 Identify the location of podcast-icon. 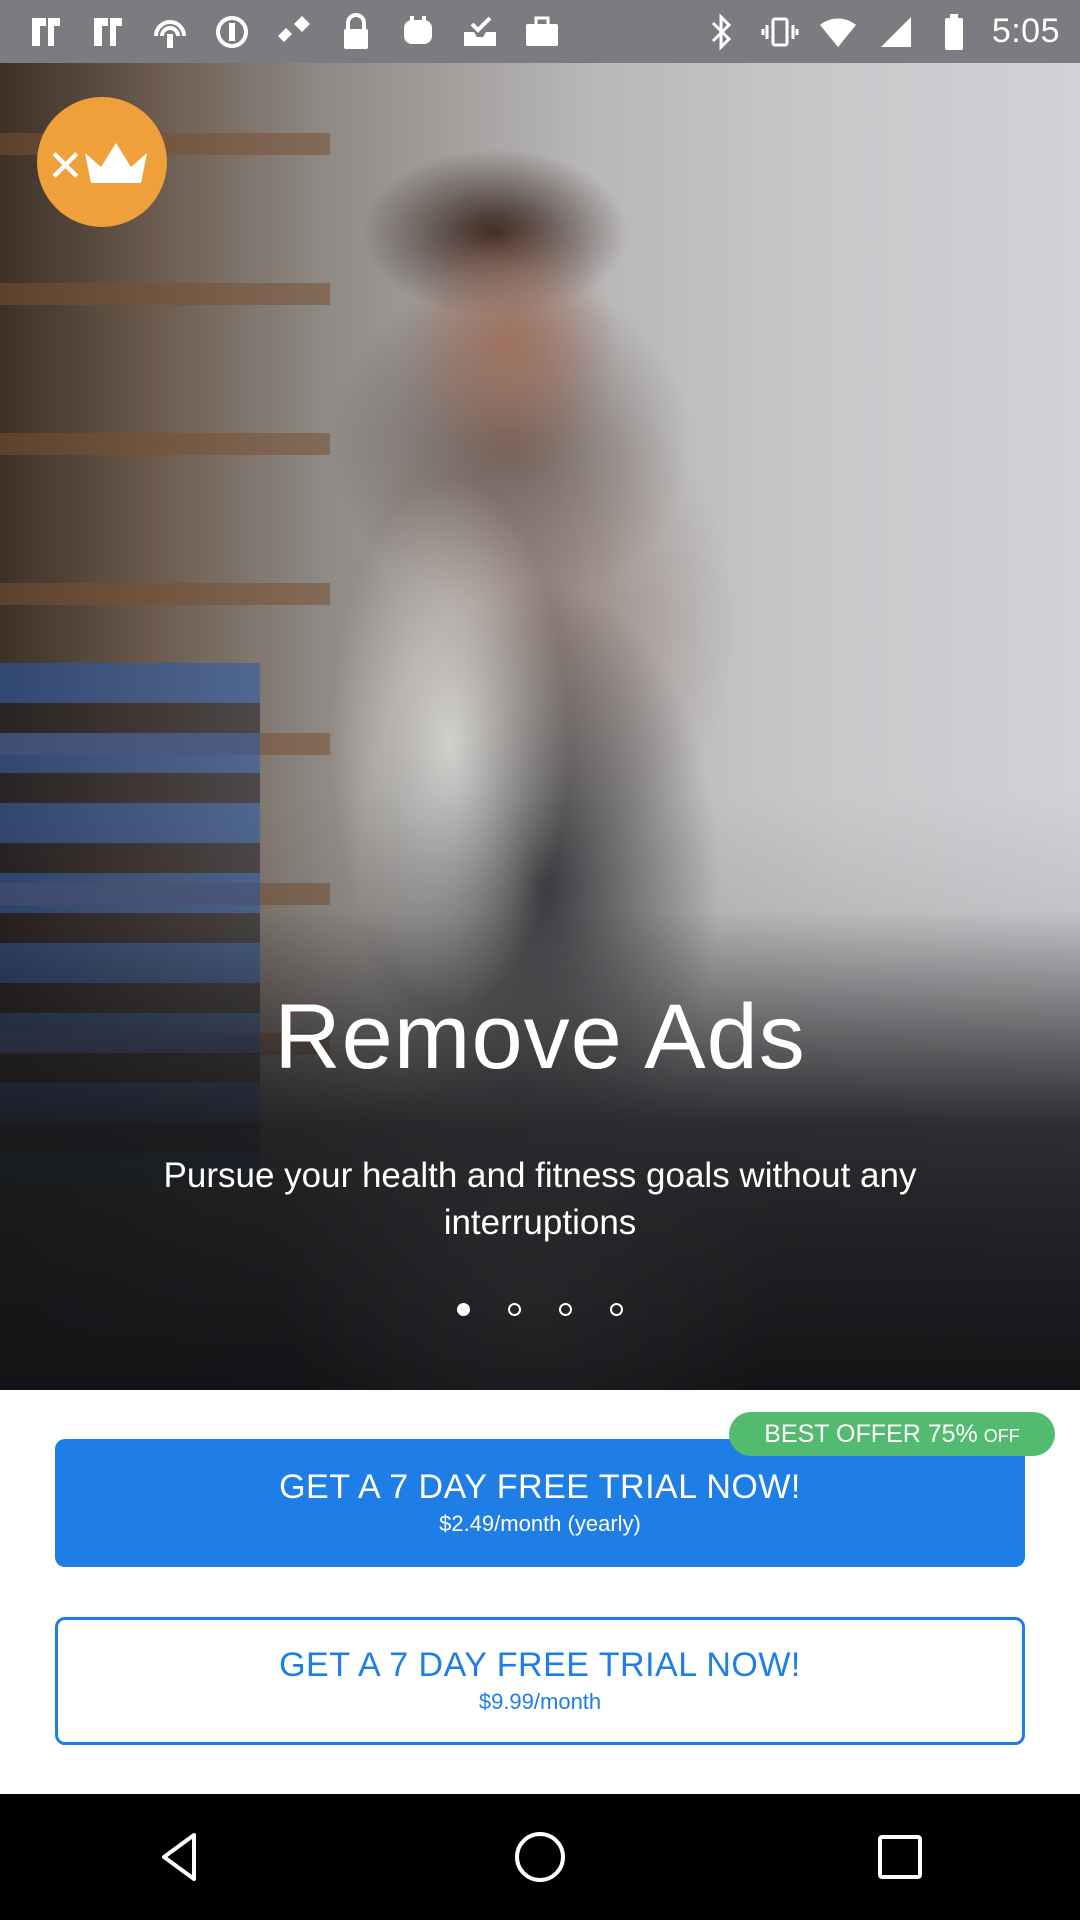
(170, 32).